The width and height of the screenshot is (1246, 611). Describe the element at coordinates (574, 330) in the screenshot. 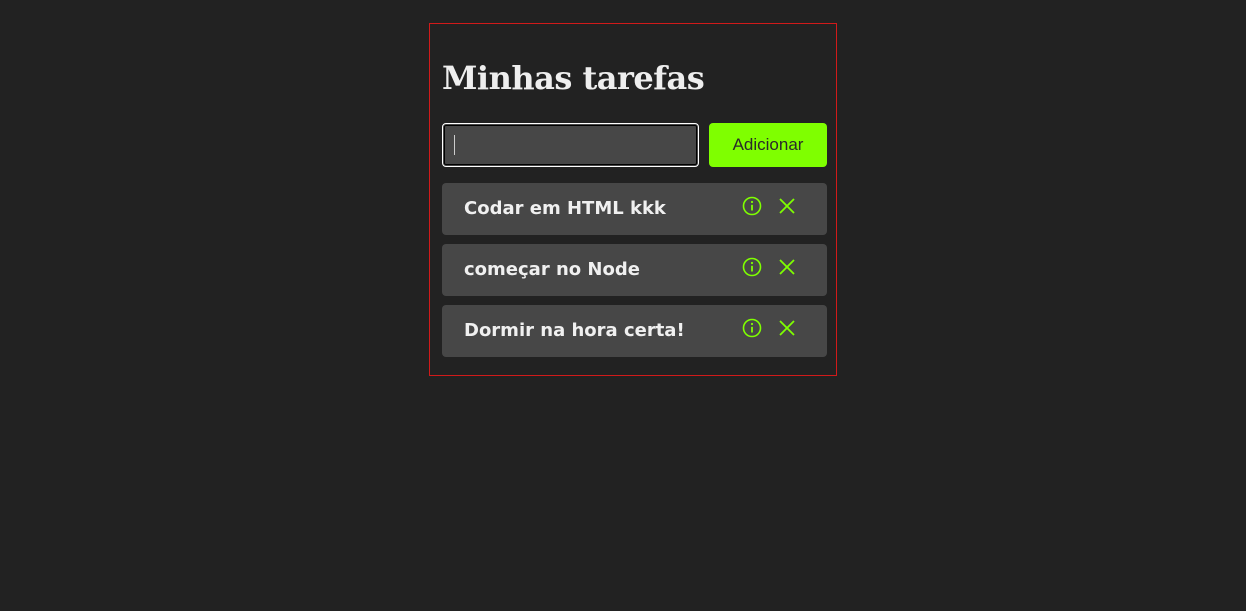

I see `task-label: Dormir na hora certa!` at that location.